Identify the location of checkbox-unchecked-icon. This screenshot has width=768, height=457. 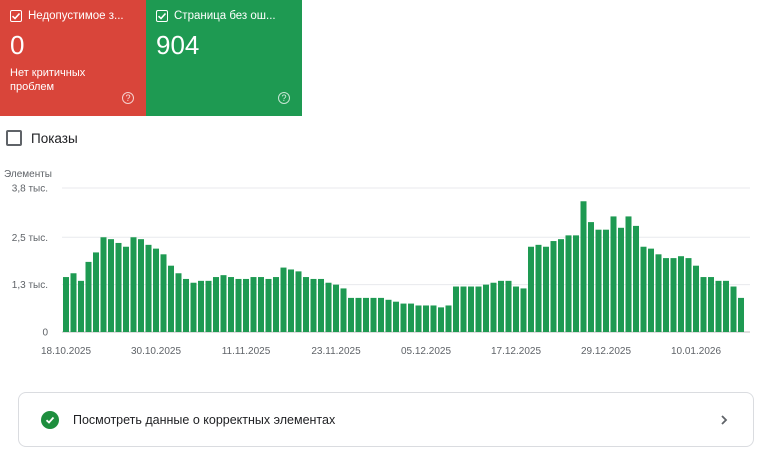
(14, 138).